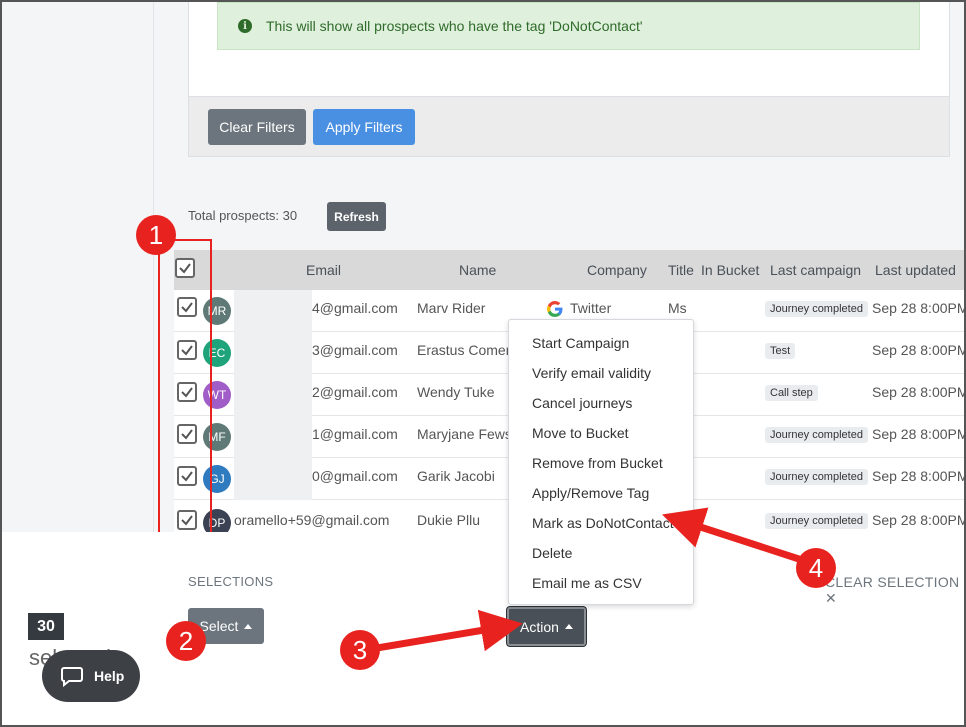 The height and width of the screenshot is (727, 966). Describe the element at coordinates (677, 308) in the screenshot. I see `title-cell: Ms` at that location.